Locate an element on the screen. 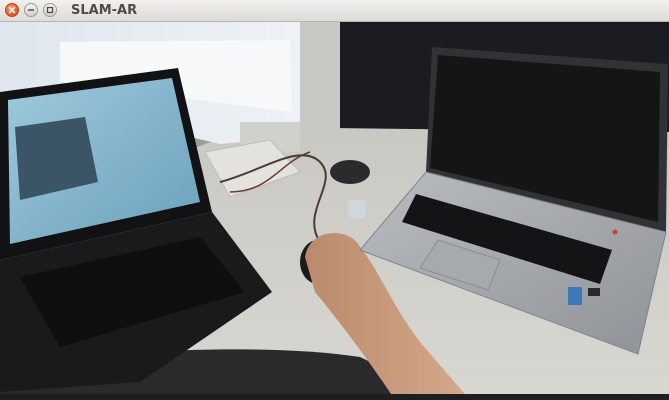 The width and height of the screenshot is (669, 400). maximize-icon is located at coordinates (50, 10).